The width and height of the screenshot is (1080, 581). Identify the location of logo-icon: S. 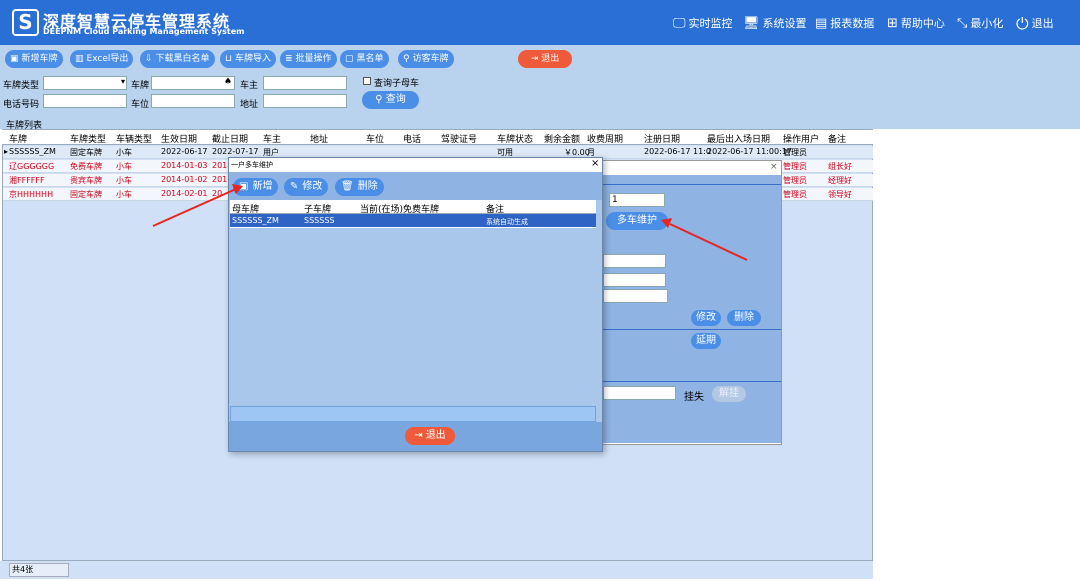
(25, 22).